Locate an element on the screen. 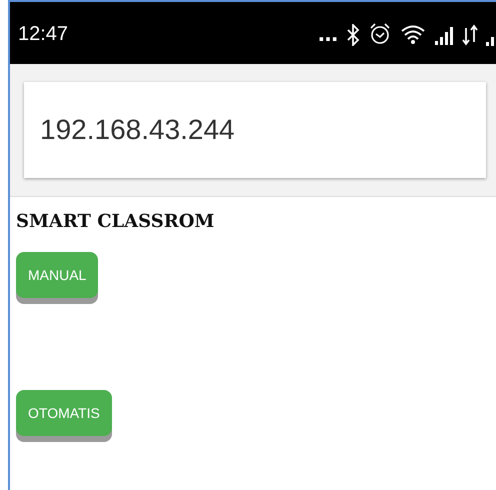  alarm-clock-icon is located at coordinates (380, 34).